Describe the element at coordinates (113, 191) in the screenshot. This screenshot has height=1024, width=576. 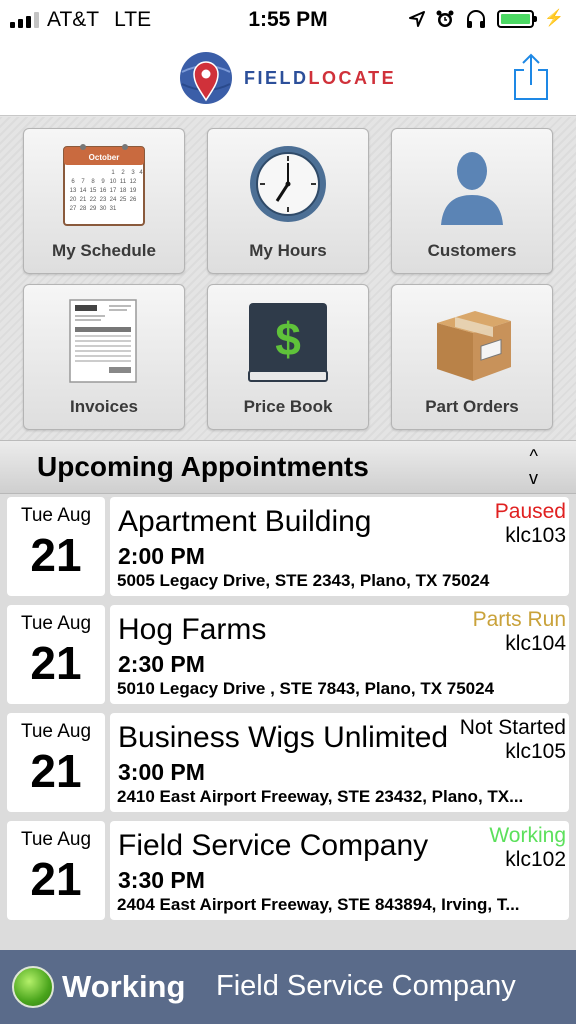
I see `svg-text: 17` at that location.